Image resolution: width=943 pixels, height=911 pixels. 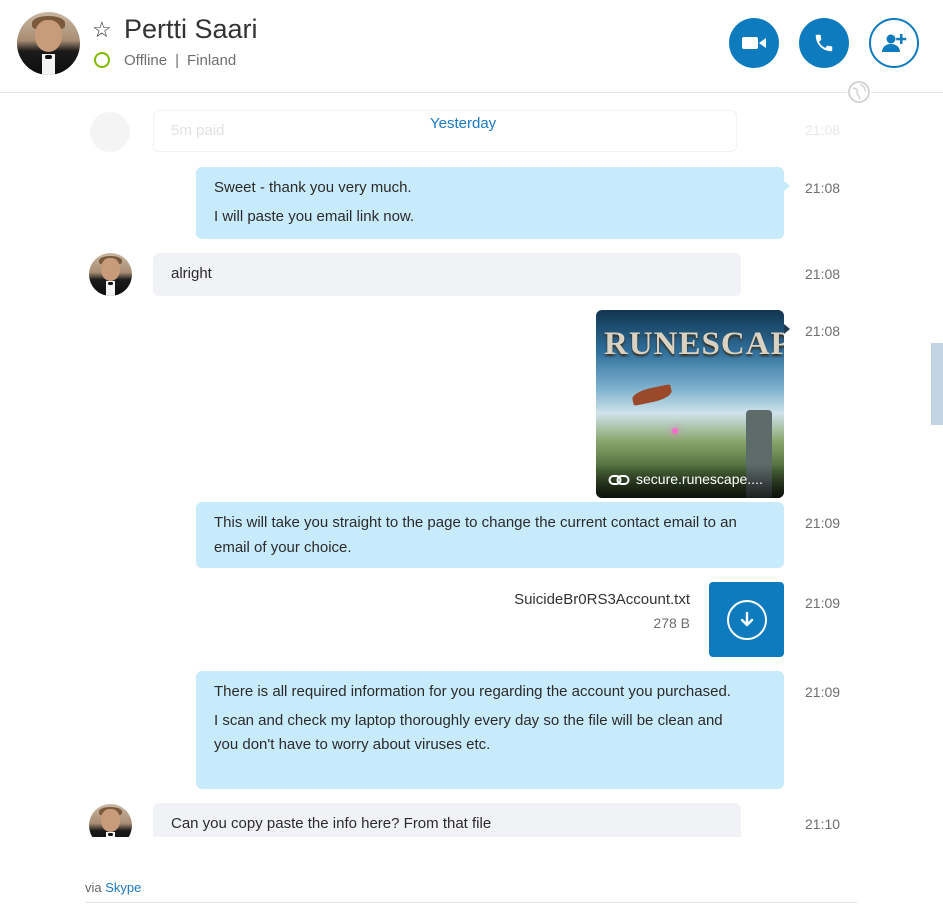 I want to click on contact-avatar, so click(x=48, y=43).